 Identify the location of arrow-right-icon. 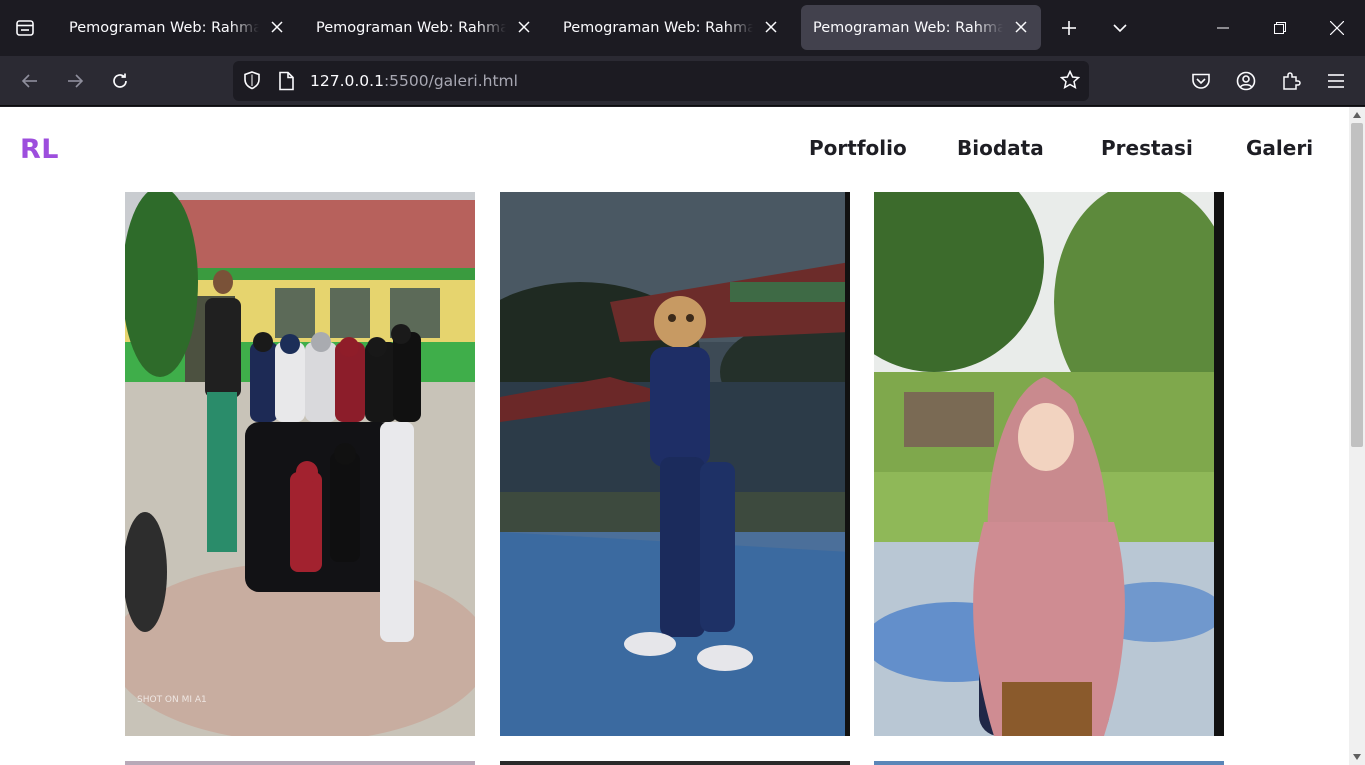
(76, 81).